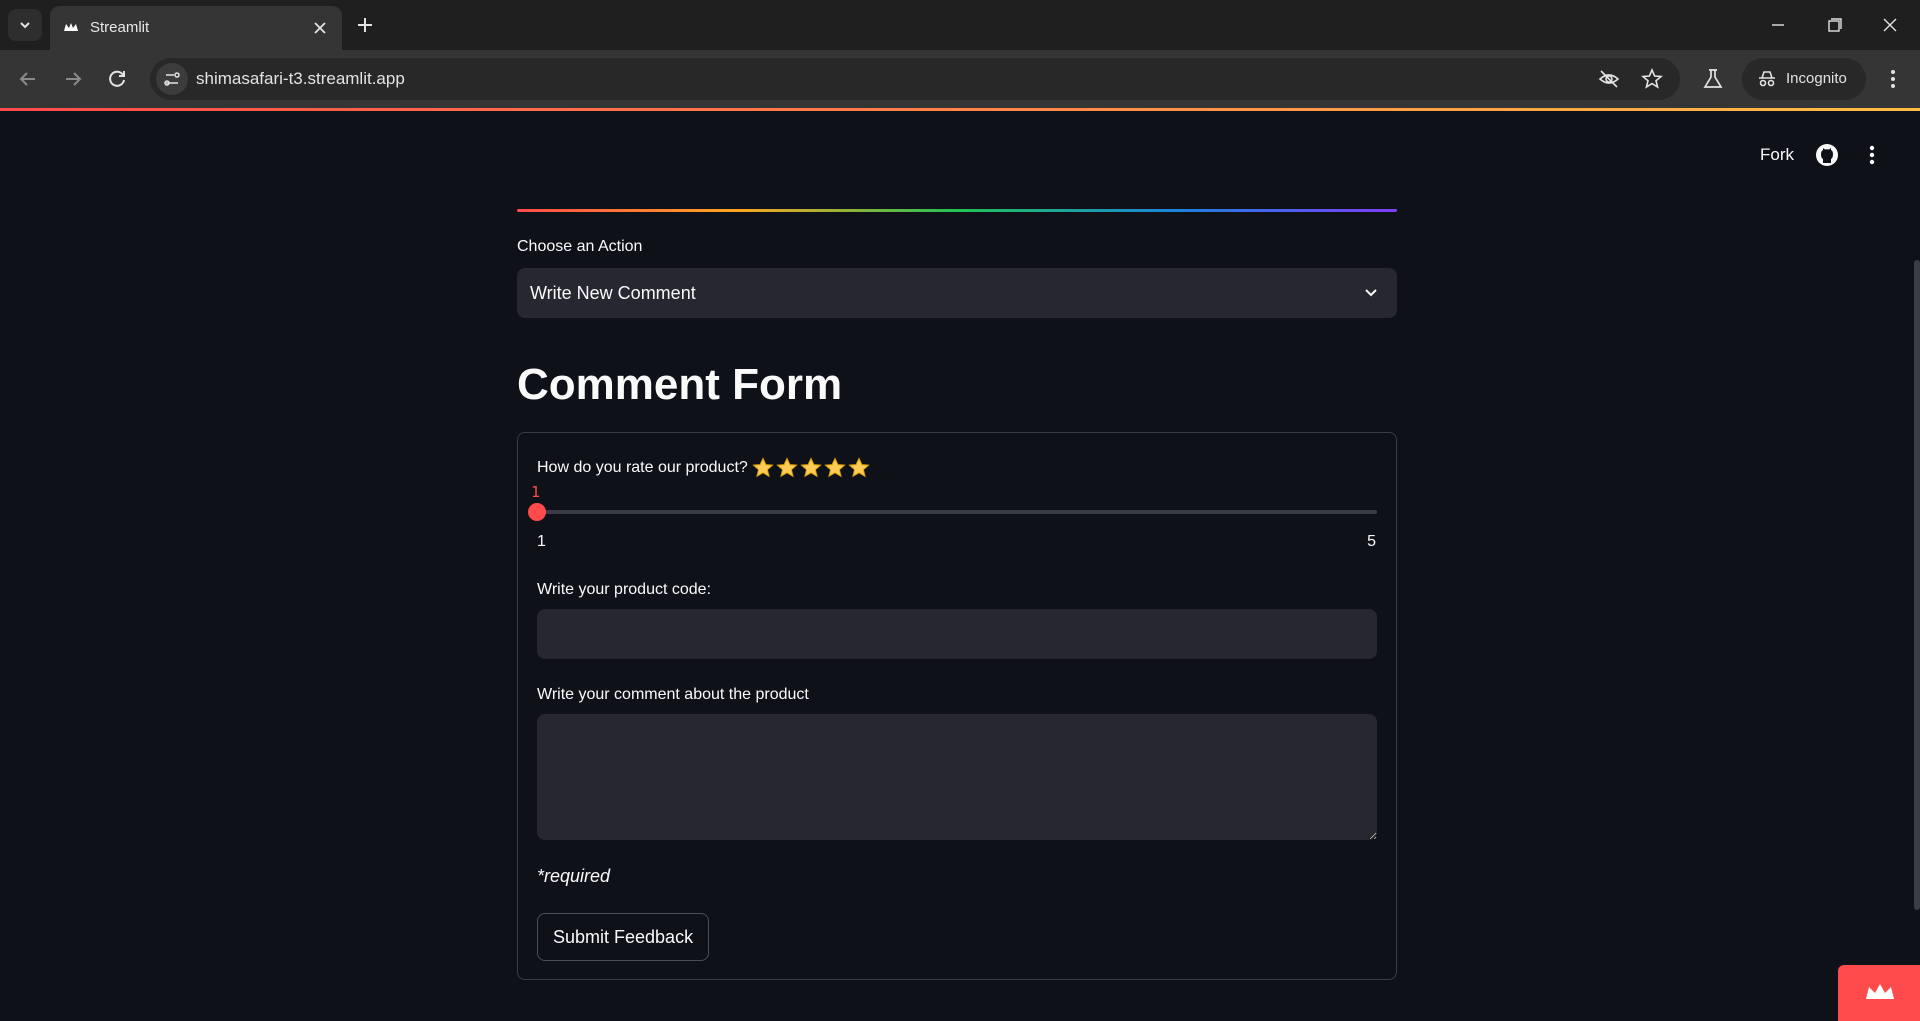  Describe the element at coordinates (613, 293) in the screenshot. I see `action-select-value: Write New Comment` at that location.